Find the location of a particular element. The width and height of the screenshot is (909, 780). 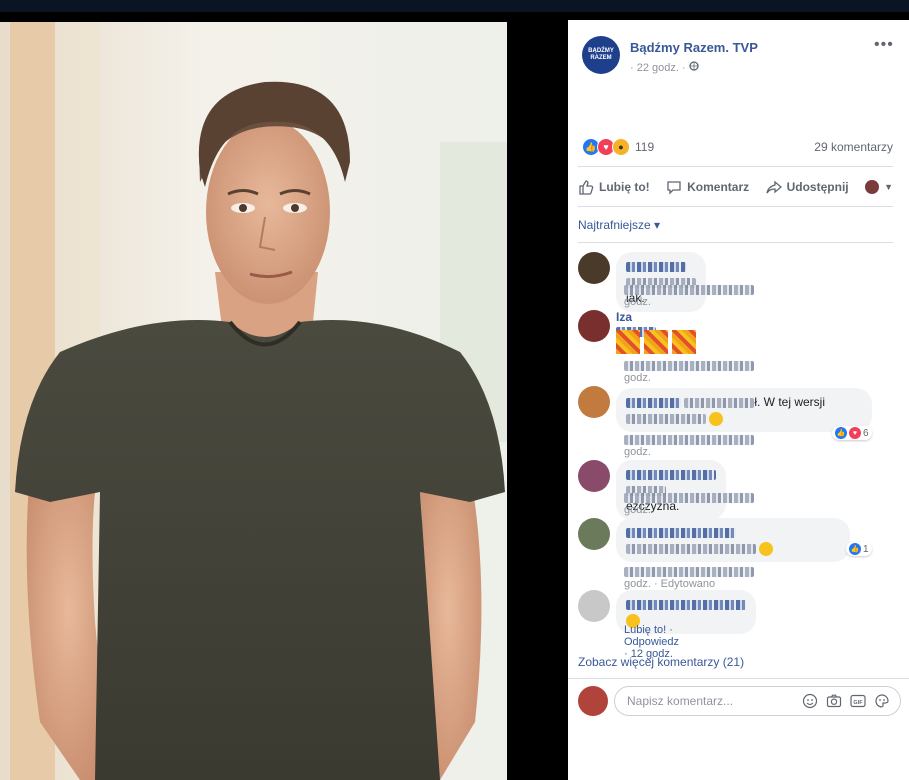

post-actions: Lubię to! Komentarz Udostępnij ▼ is located at coordinates (735, 187).